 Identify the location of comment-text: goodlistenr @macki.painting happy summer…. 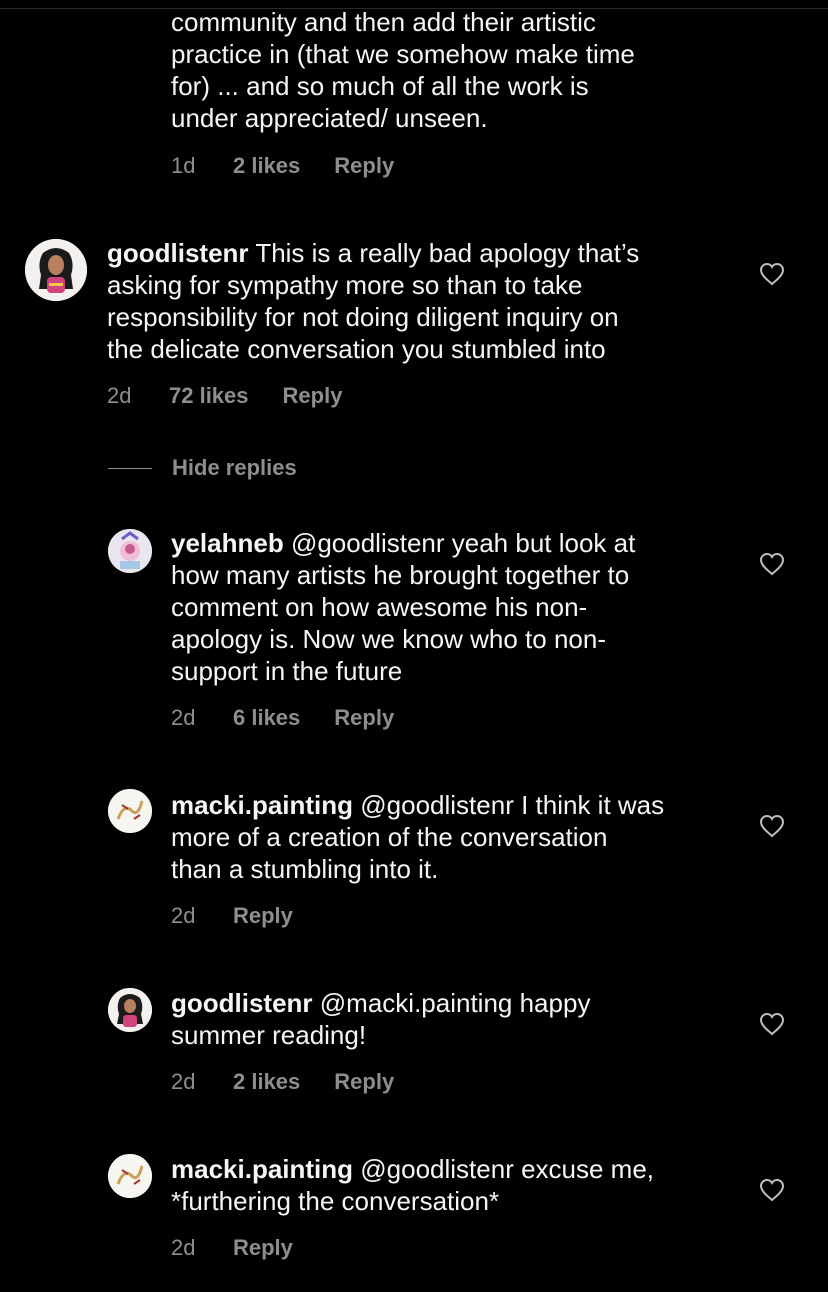
(381, 1019).